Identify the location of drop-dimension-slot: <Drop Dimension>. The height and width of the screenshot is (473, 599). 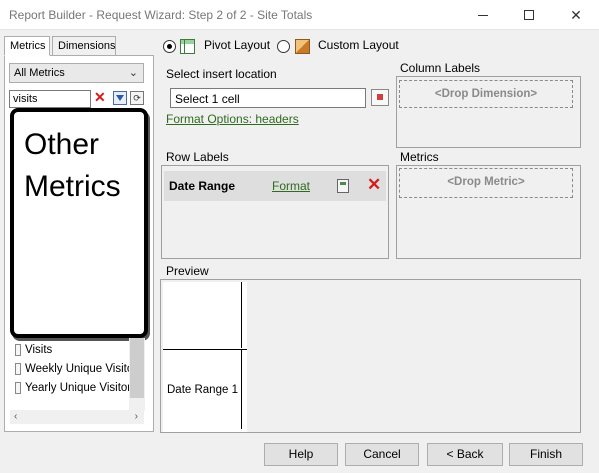
(486, 94).